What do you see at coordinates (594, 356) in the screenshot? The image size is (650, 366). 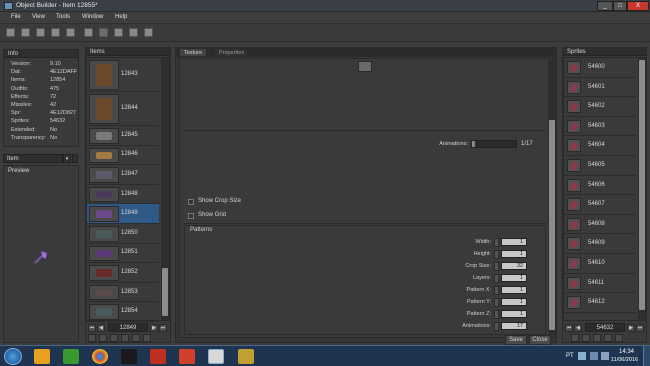 I see `network-icon` at bounding box center [594, 356].